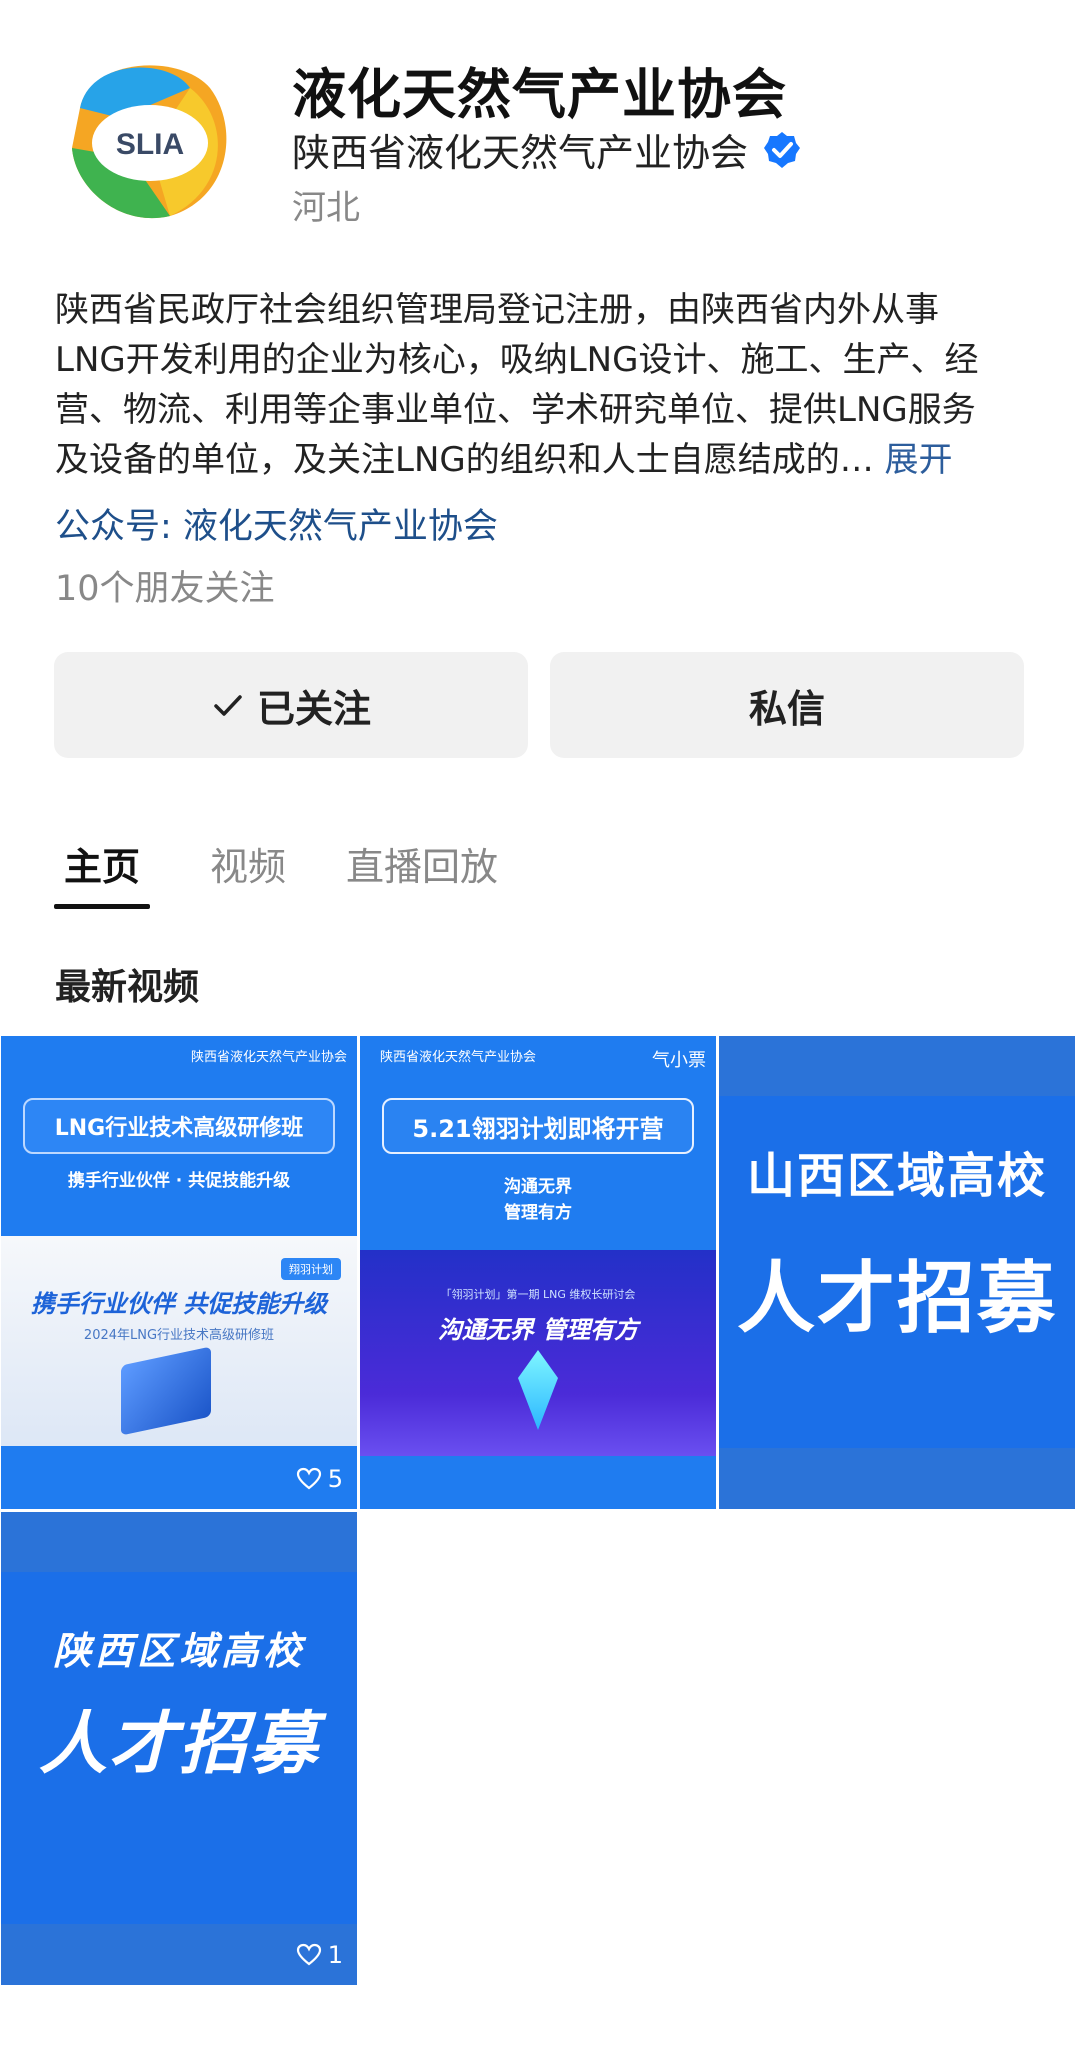 The width and height of the screenshot is (1080, 2051). I want to click on tab-live-replay: 直播回放, so click(422, 872).